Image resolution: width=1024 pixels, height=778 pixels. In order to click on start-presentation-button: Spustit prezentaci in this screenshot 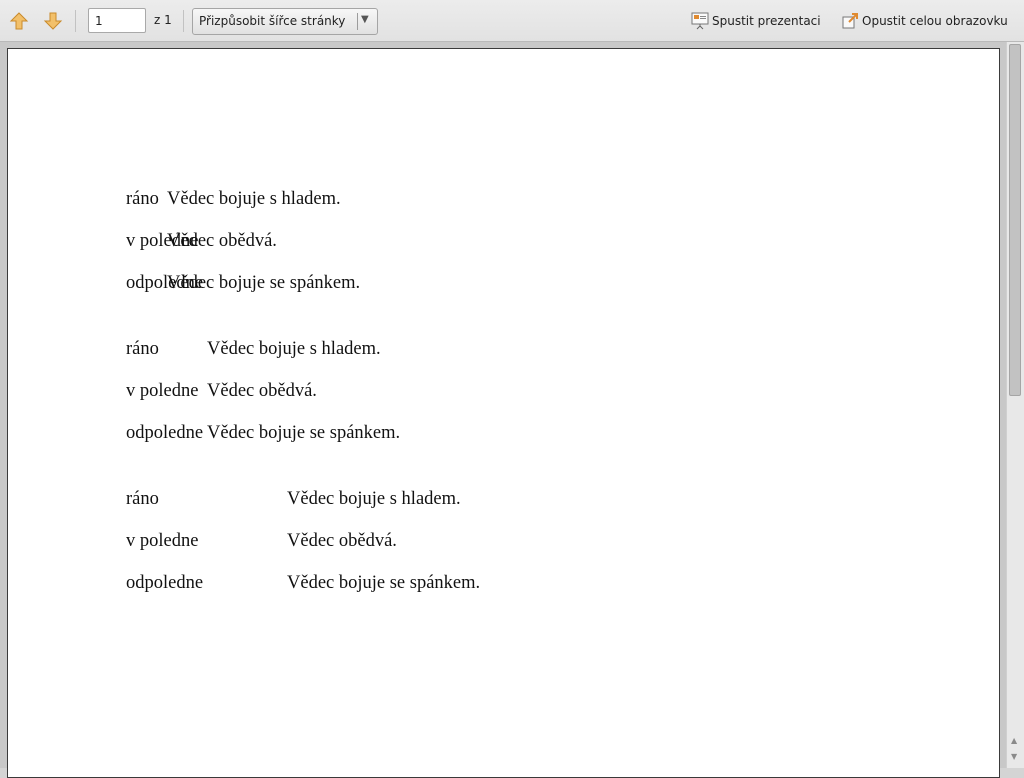, I will do `click(755, 21)`.